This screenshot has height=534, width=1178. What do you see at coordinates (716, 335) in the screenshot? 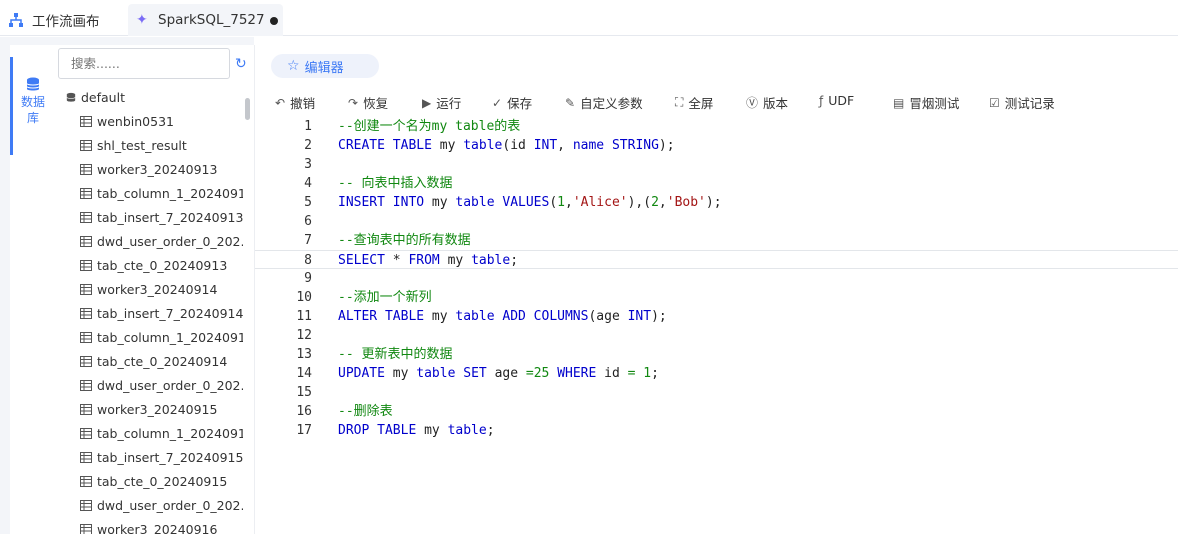
I see `code-line: 12` at bounding box center [716, 335].